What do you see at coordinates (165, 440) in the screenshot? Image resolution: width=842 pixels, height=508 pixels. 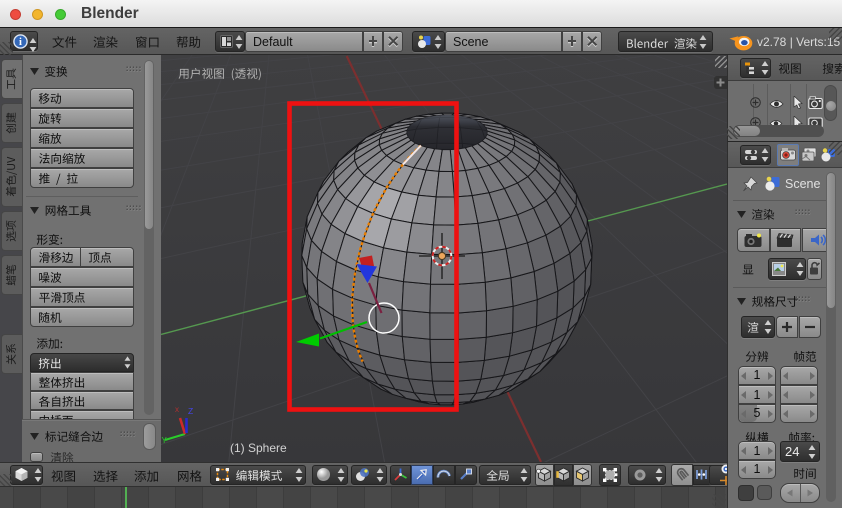 I see `svg-text: Y` at bounding box center [165, 440].